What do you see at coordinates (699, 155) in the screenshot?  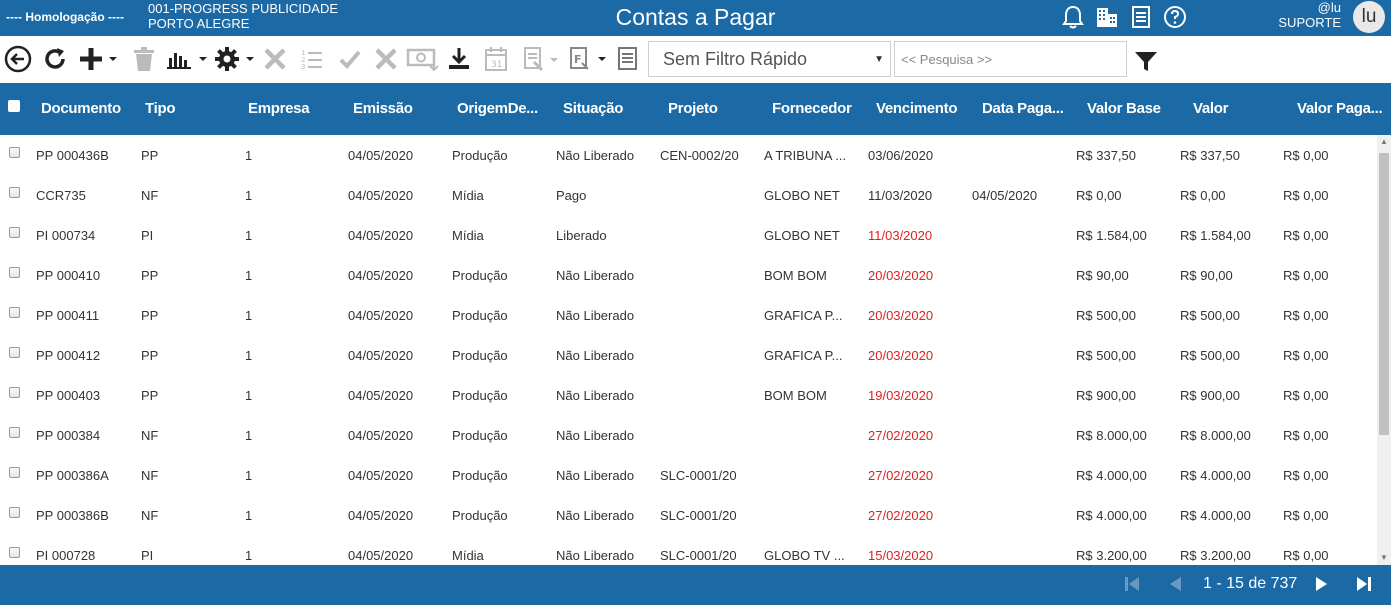 I see `cell-projeto: CEN-0002/20` at bounding box center [699, 155].